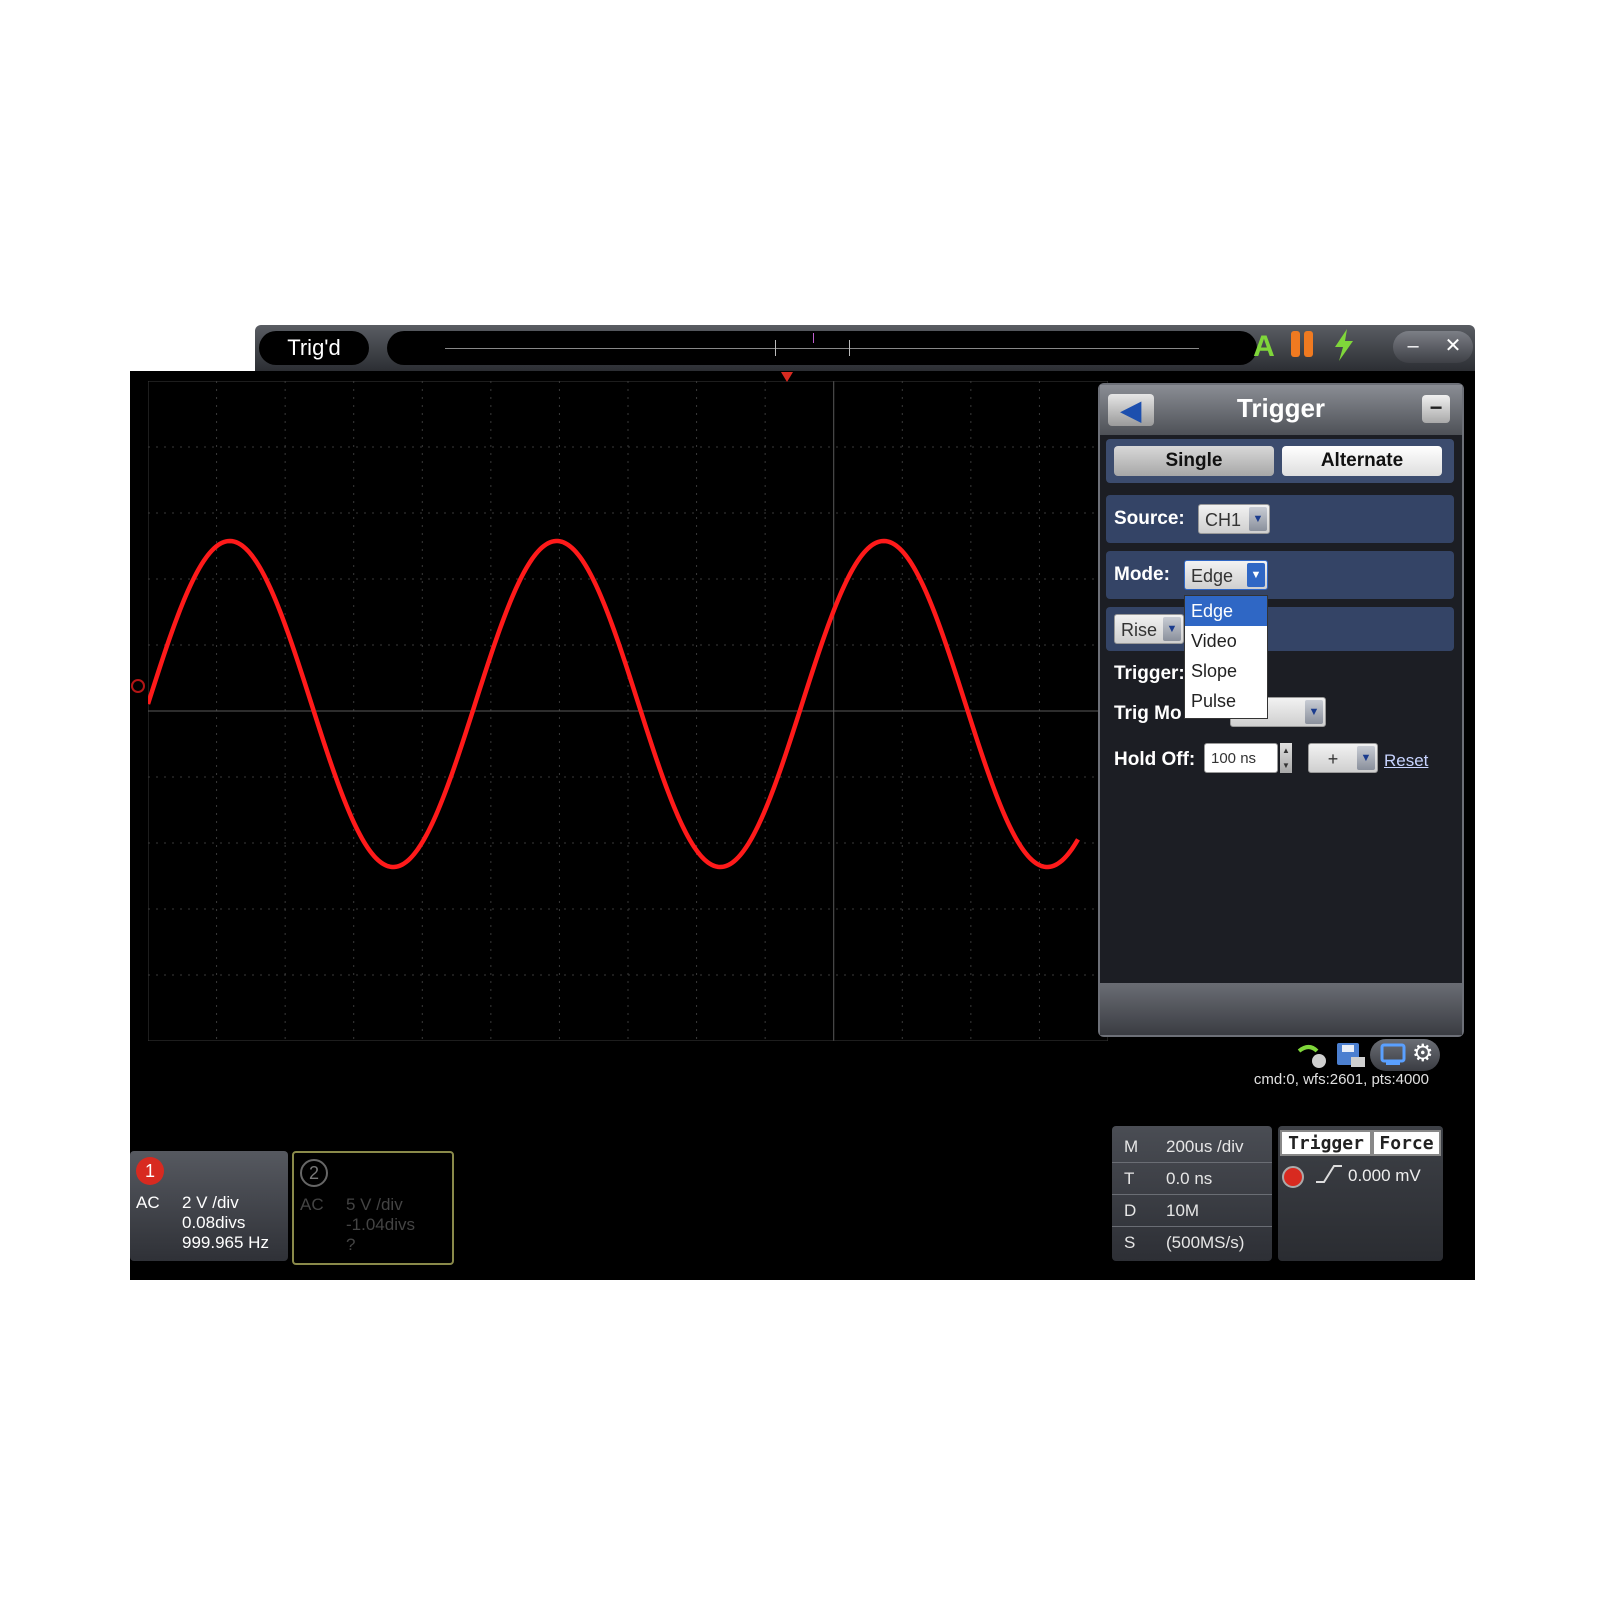 The image size is (1600, 1600). Describe the element at coordinates (1130, 1242) in the screenshot. I see `sample-rate-key: S` at that location.